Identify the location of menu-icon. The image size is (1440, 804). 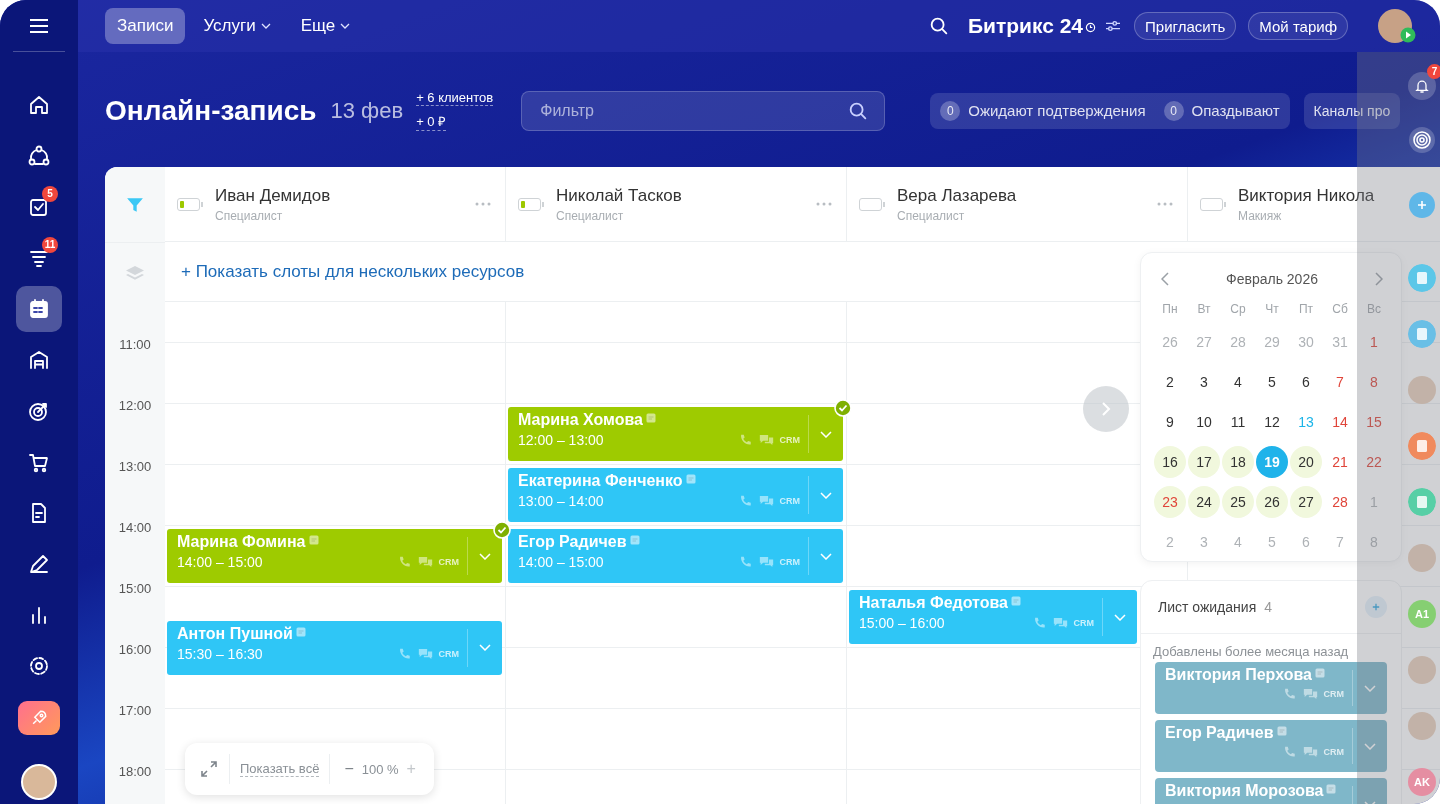
(39, 25).